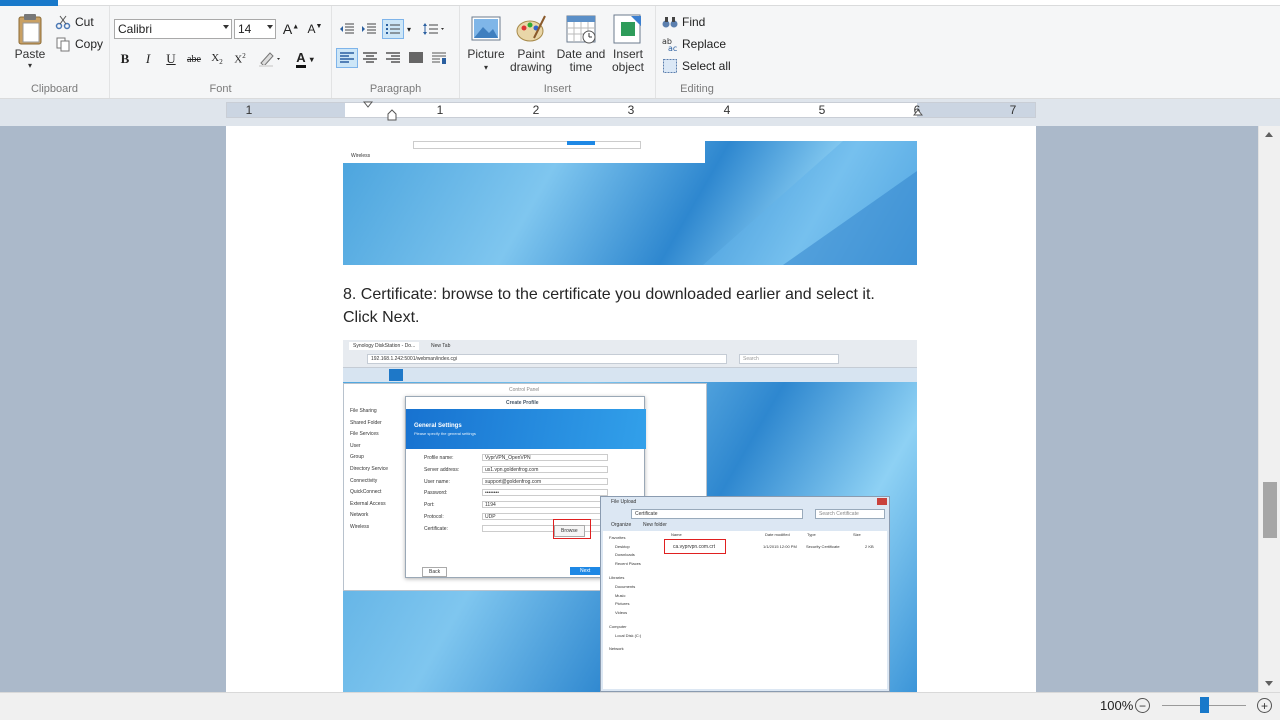 The height and width of the screenshot is (720, 1280). Describe the element at coordinates (439, 58) in the screenshot. I see `paragraph-settings-button` at that location.